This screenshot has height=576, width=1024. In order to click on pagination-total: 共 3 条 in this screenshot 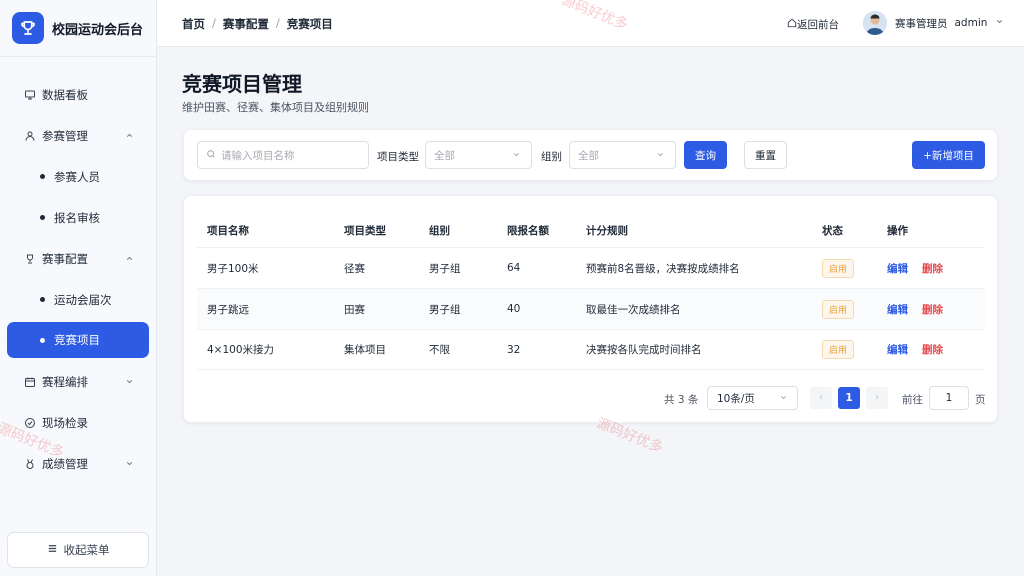, I will do `click(681, 400)`.